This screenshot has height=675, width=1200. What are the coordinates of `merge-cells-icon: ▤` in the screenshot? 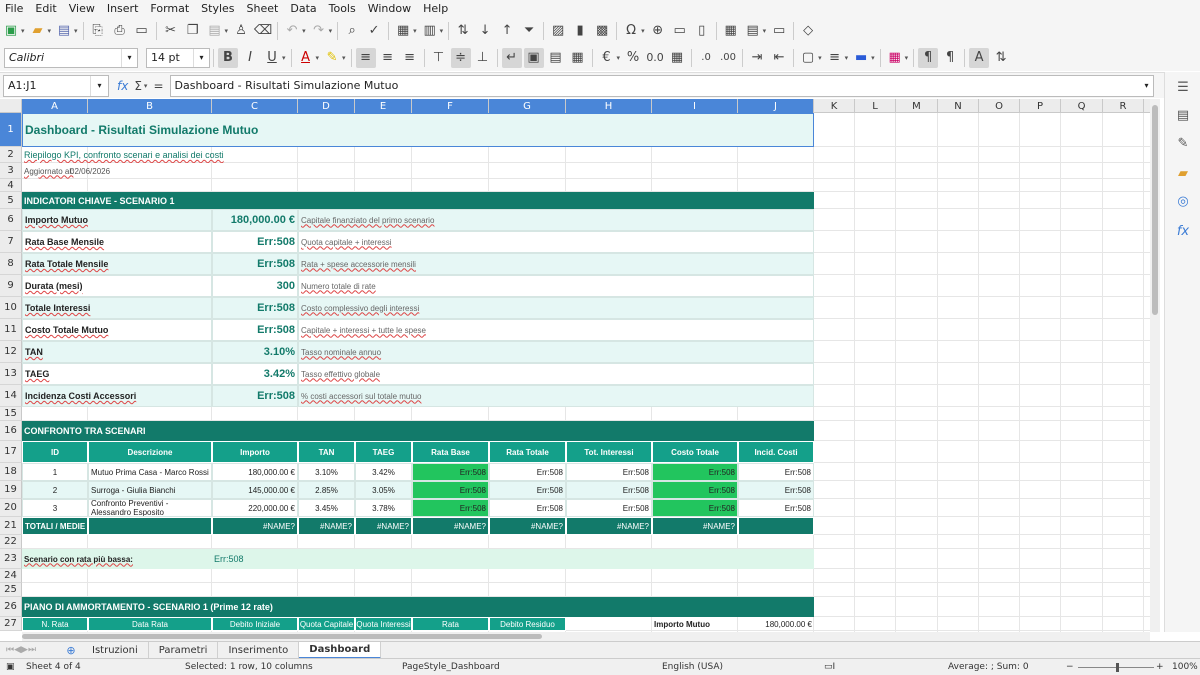 It's located at (556, 58).